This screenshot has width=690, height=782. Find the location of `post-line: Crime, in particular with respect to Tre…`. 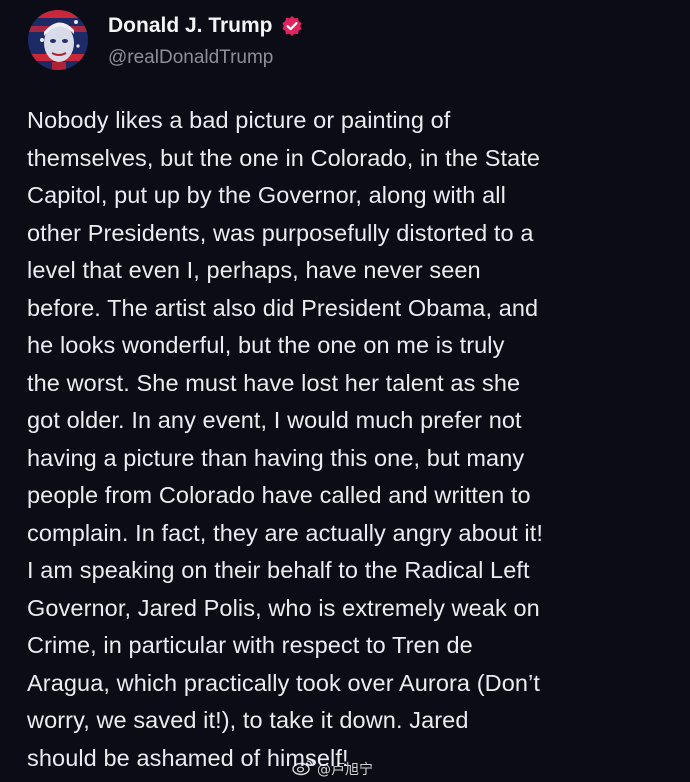

post-line: Crime, in particular with respect to Tre… is located at coordinates (250, 645).